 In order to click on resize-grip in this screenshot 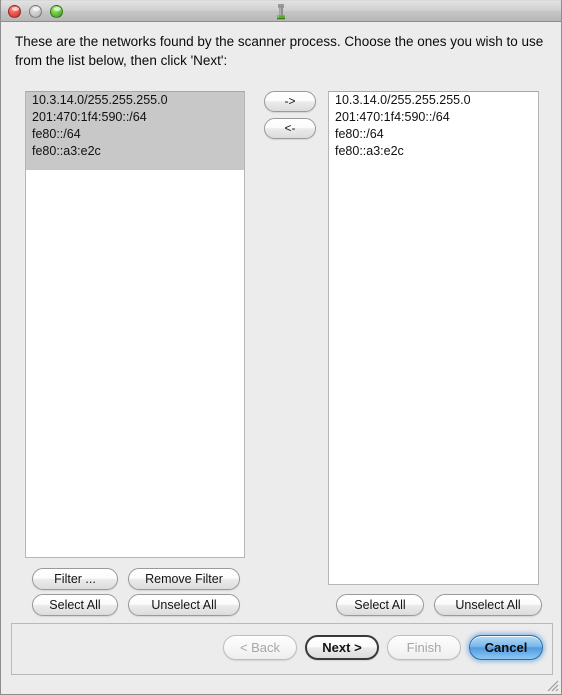, I will do `click(552, 685)`.